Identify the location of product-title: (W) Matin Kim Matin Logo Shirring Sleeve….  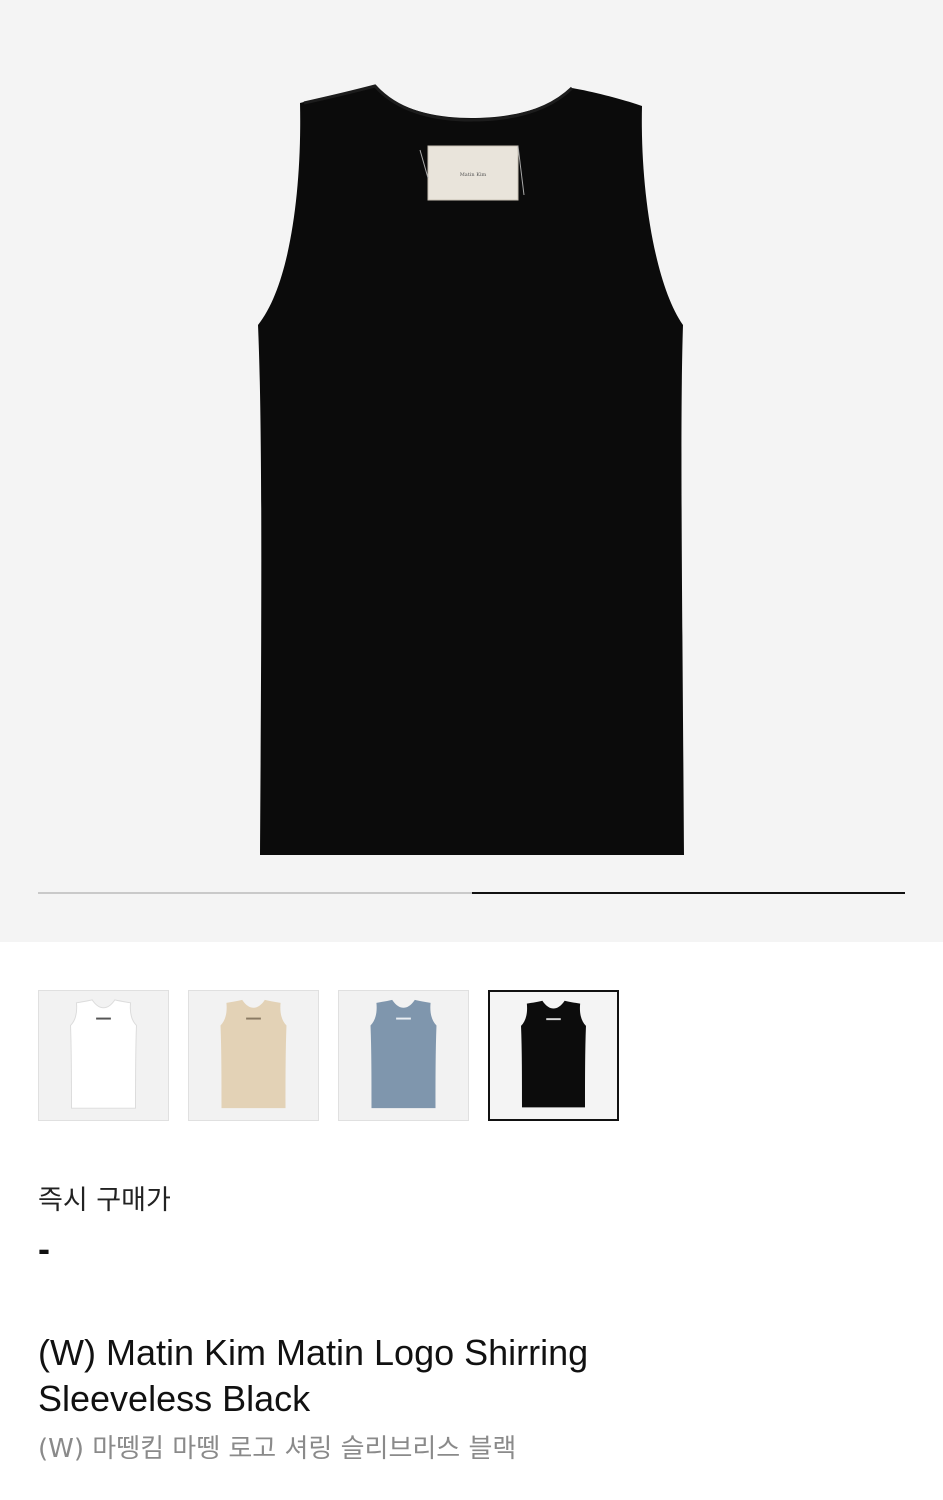
(313, 1375).